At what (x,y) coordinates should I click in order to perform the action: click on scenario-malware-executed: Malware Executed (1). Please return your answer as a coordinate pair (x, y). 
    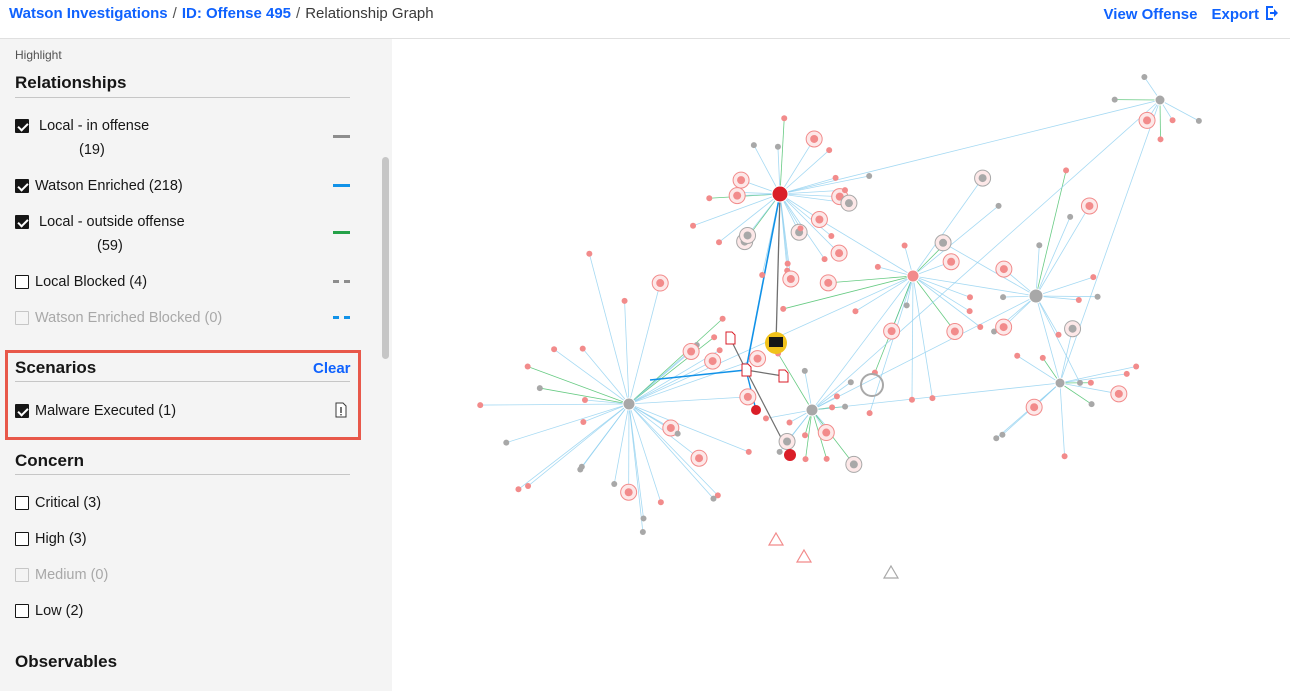
    Looking at the image, I should click on (95, 411).